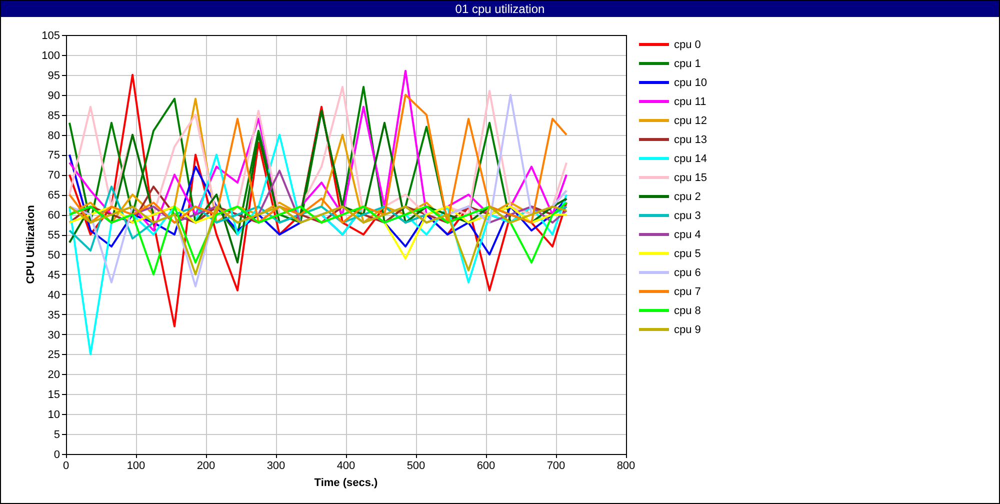 This screenshot has width=1000, height=504. Describe the element at coordinates (500, 9) in the screenshot. I see `window-title: 01 cpu utilization` at that location.